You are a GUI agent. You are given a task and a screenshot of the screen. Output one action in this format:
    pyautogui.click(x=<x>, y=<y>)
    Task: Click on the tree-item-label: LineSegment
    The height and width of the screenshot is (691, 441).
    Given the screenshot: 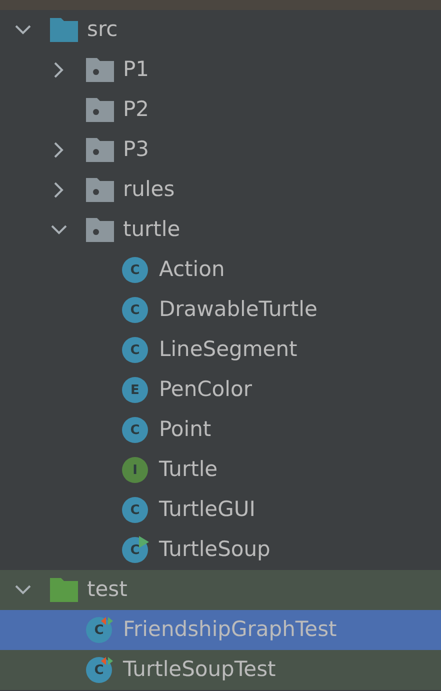 What is the action you would take?
    pyautogui.click(x=228, y=350)
    